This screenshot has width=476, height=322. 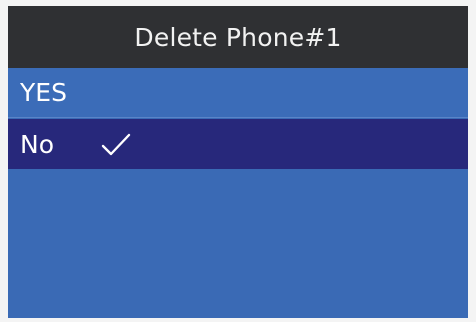 What do you see at coordinates (37, 144) in the screenshot?
I see `option-no-label: No` at bounding box center [37, 144].